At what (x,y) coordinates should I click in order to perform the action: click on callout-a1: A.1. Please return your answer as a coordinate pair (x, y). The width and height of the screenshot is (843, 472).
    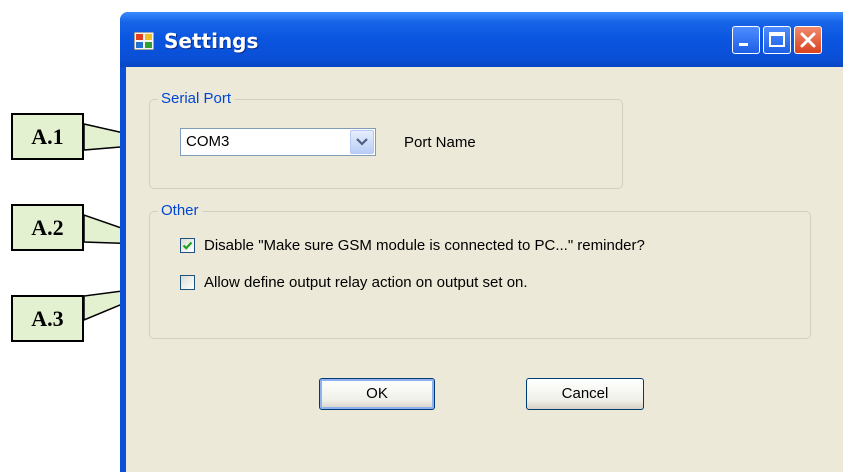
    Looking at the image, I should click on (47, 136).